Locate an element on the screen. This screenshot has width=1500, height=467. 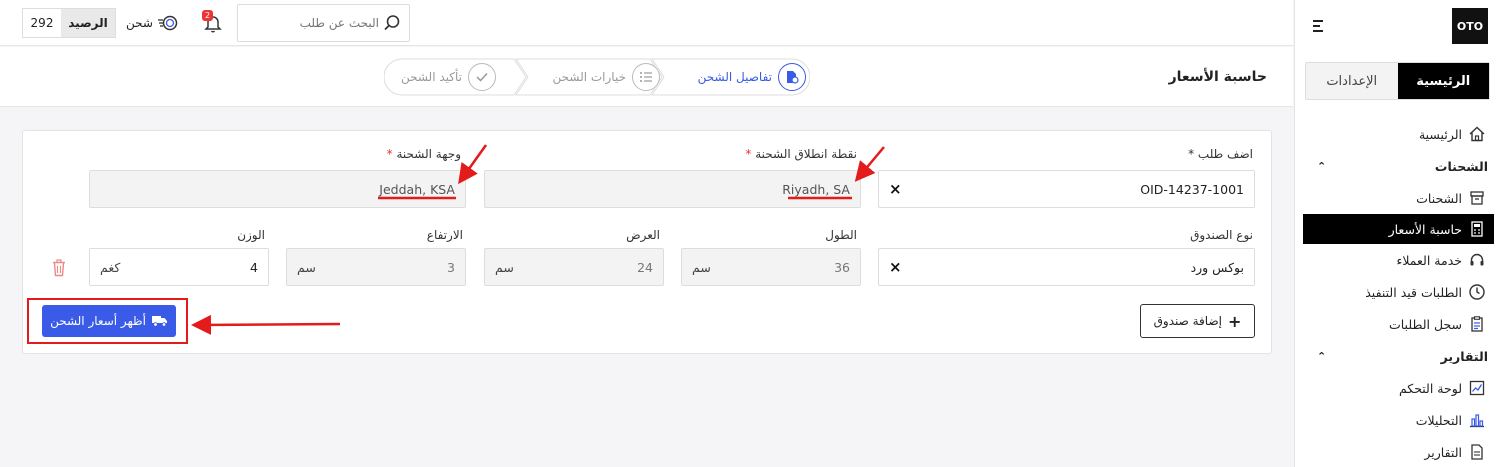
sidebar-tabs: الرئيسية الإعدادات is located at coordinates (1397, 81).